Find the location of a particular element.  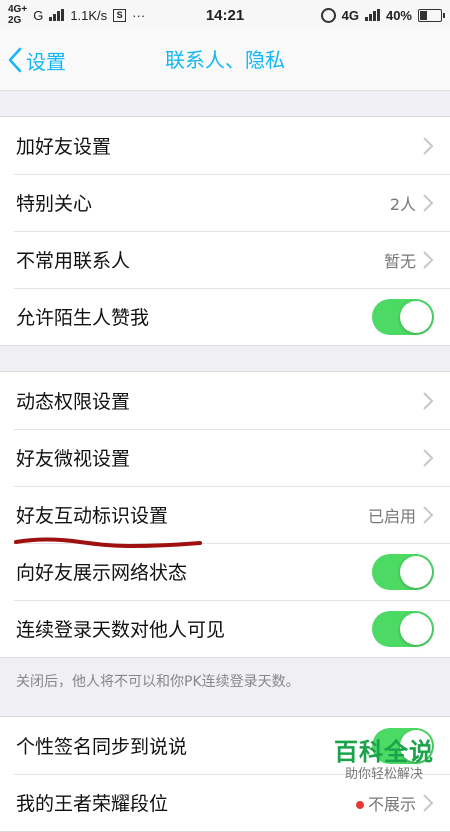

row-label: 加好友设置 is located at coordinates (64, 147).